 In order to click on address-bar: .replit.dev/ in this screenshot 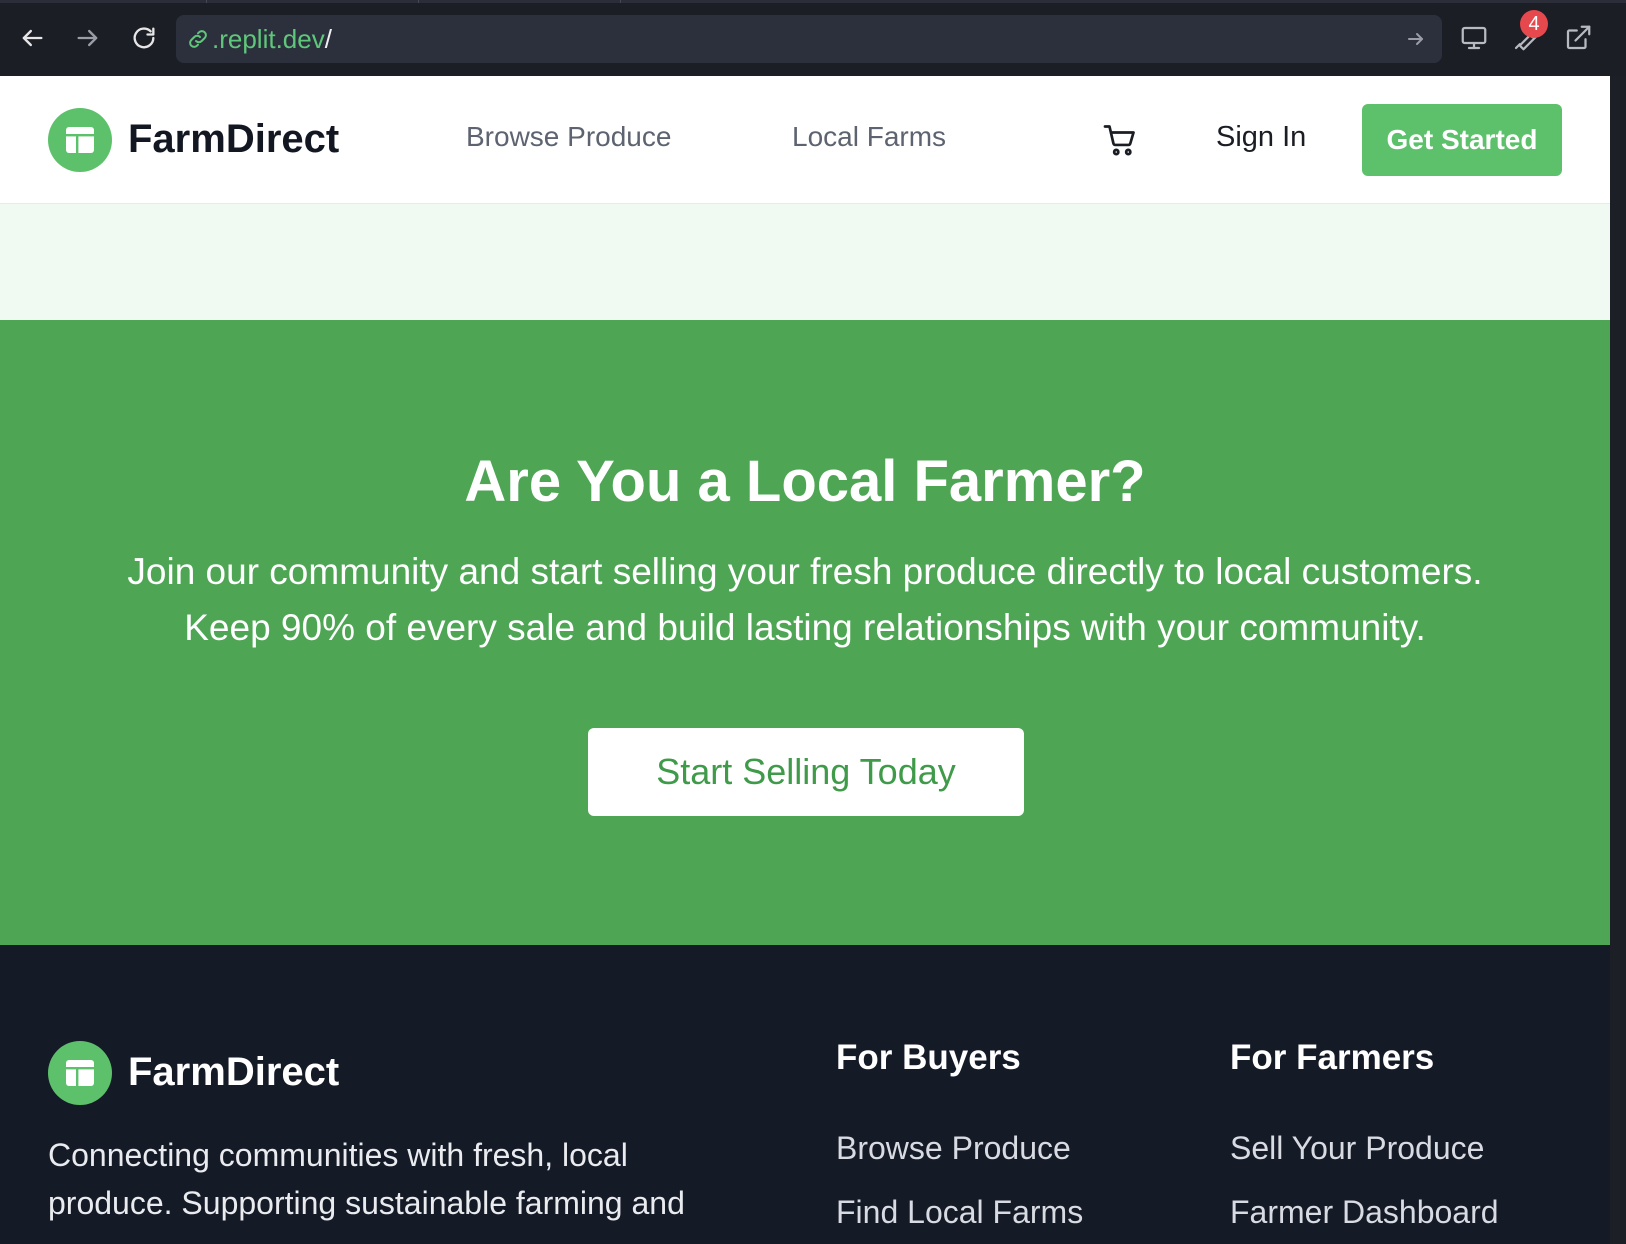, I will do `click(809, 39)`.